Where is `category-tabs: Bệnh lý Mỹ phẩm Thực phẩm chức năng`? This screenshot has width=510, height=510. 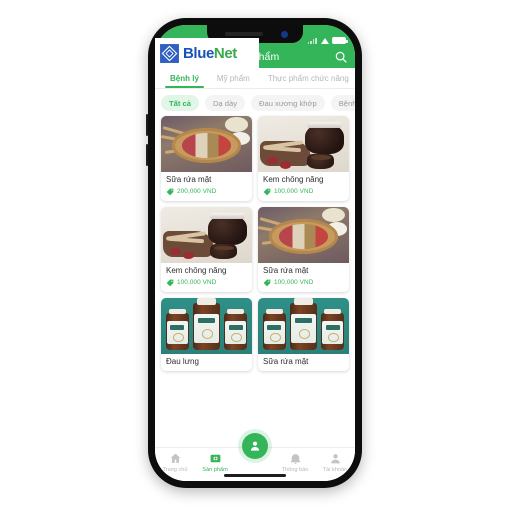 category-tabs: Bệnh lý Mỹ phẩm Thực phẩm chức năng is located at coordinates (255, 78).